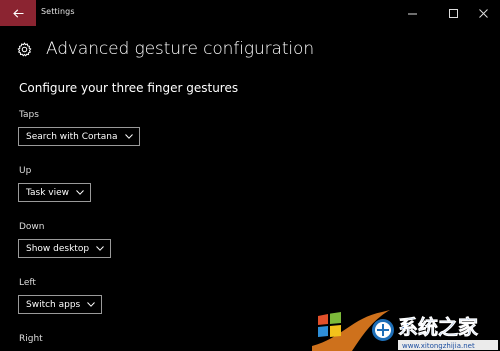 The width and height of the screenshot is (500, 351). I want to click on left-dropdown: Switch apps, so click(60, 304).